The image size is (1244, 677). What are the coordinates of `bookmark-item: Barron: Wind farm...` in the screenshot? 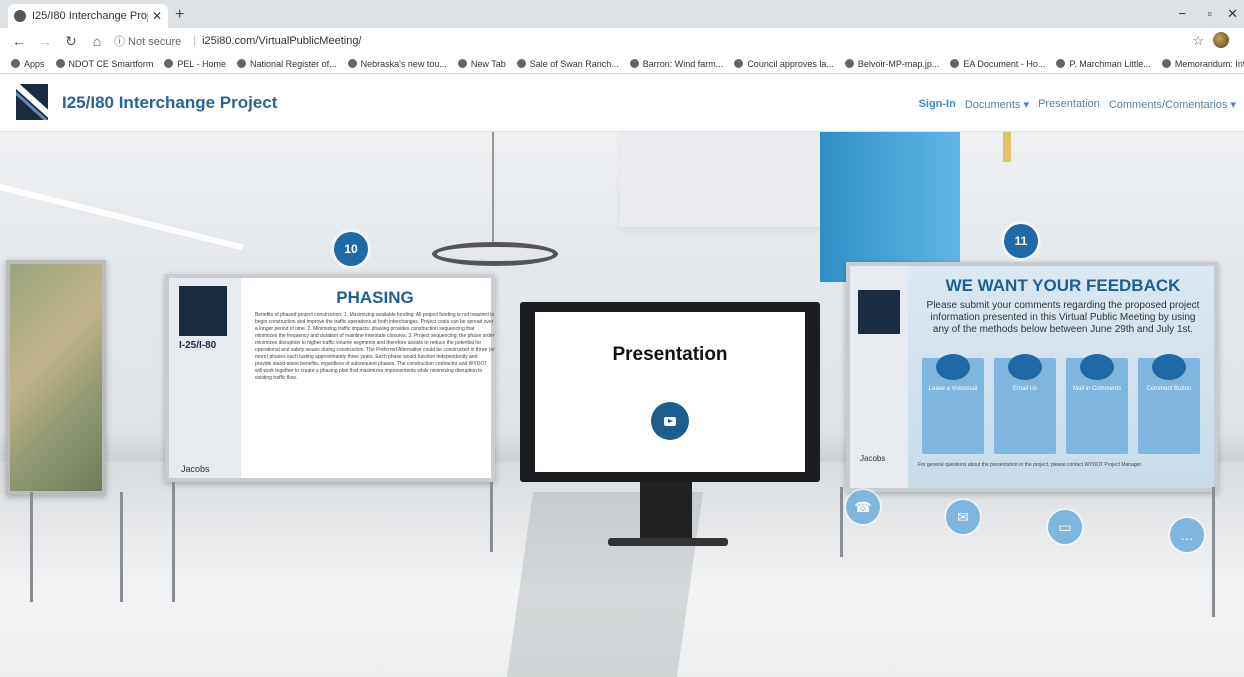 It's located at (676, 64).